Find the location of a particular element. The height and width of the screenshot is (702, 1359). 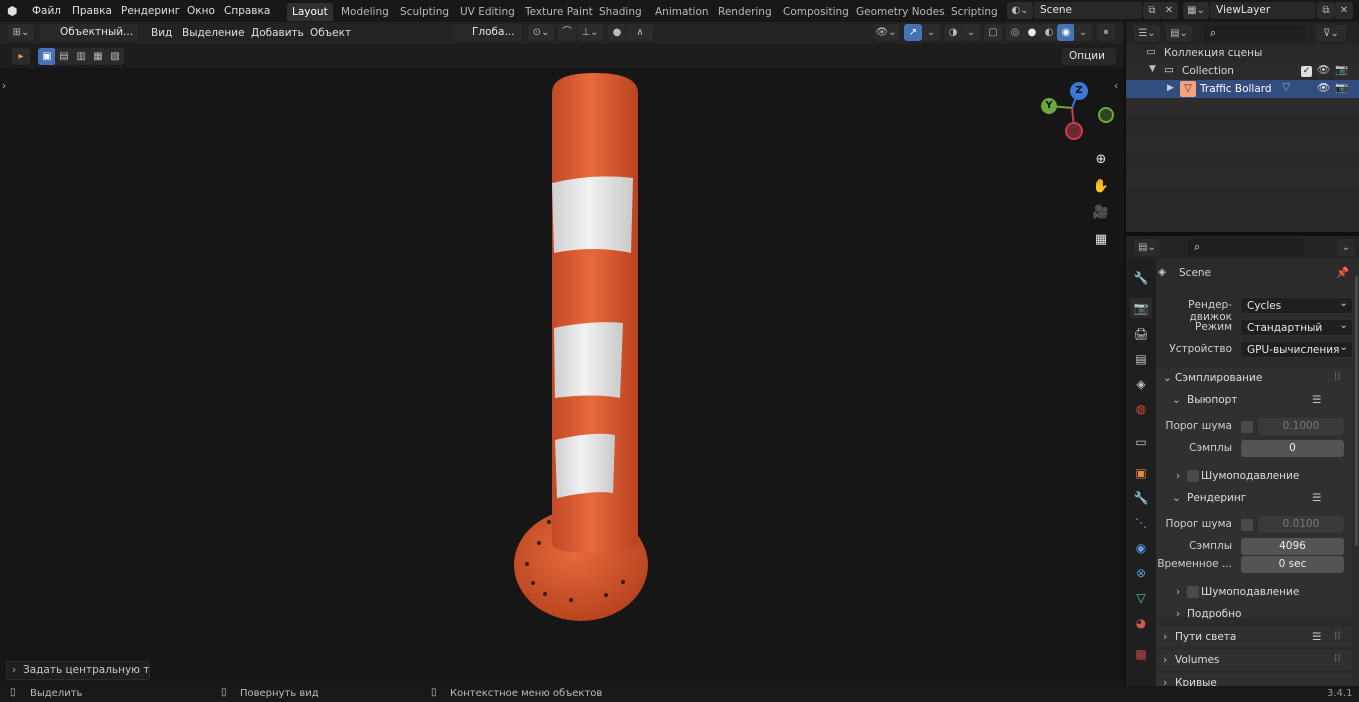

last-operator-panel: › Задать центральную точк is located at coordinates (78, 670).